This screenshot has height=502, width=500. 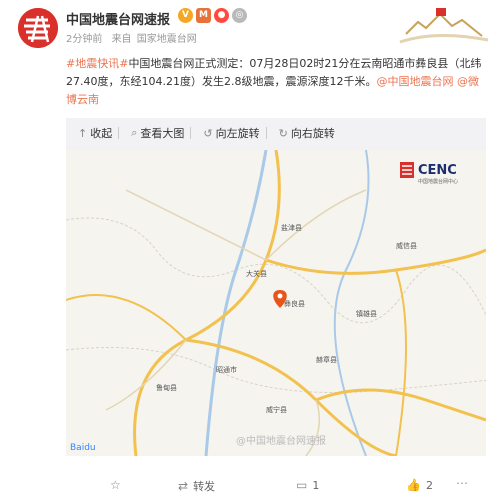 I want to click on collapse-button: ↑ 收起, so click(x=95, y=133).